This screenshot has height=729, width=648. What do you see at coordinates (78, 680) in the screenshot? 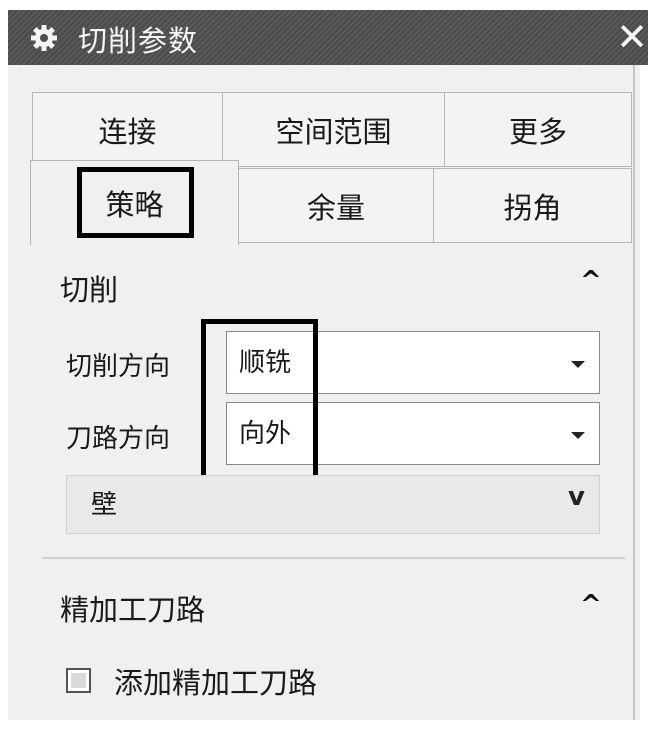
I see `add-finish-passes-checkbox` at bounding box center [78, 680].